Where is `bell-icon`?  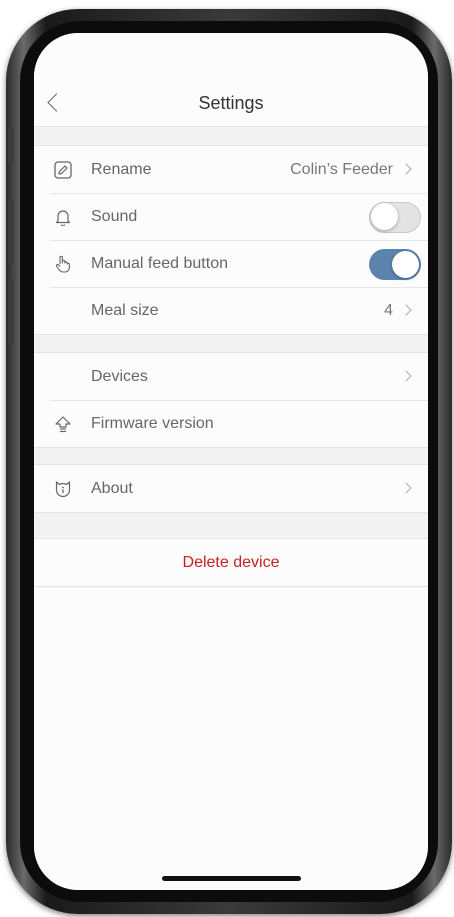 bell-icon is located at coordinates (63, 218).